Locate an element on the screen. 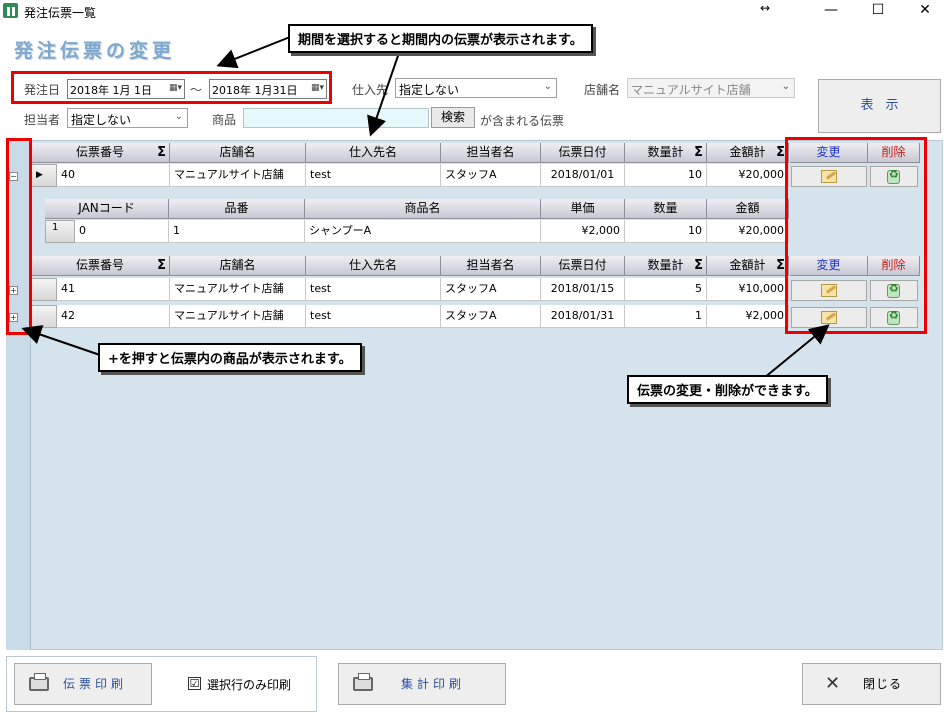 This screenshot has width=948, height=718. print-summary-button: 集計印刷 is located at coordinates (422, 684).